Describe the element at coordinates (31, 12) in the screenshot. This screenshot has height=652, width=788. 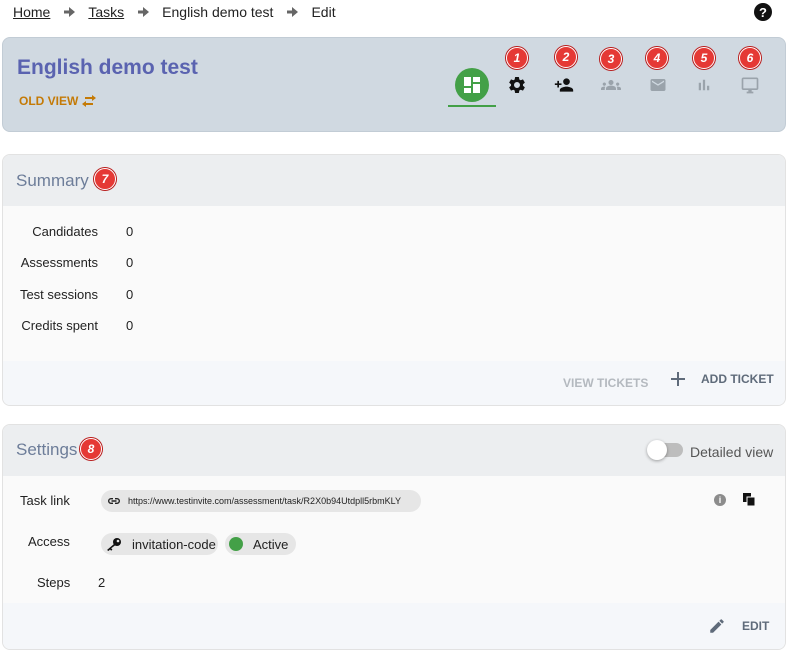
I see `breadcrumb-home-link: Home` at that location.